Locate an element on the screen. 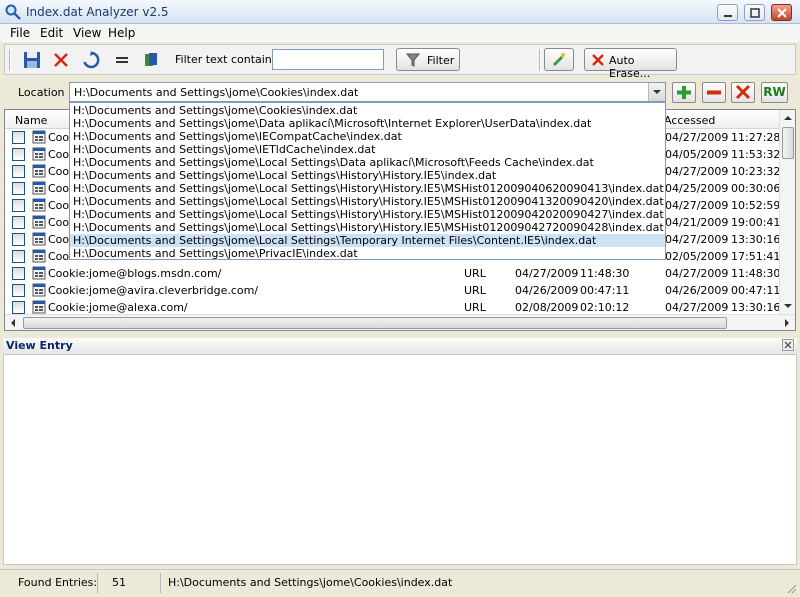 The height and width of the screenshot is (597, 800). menu-help: Help is located at coordinates (121, 33).